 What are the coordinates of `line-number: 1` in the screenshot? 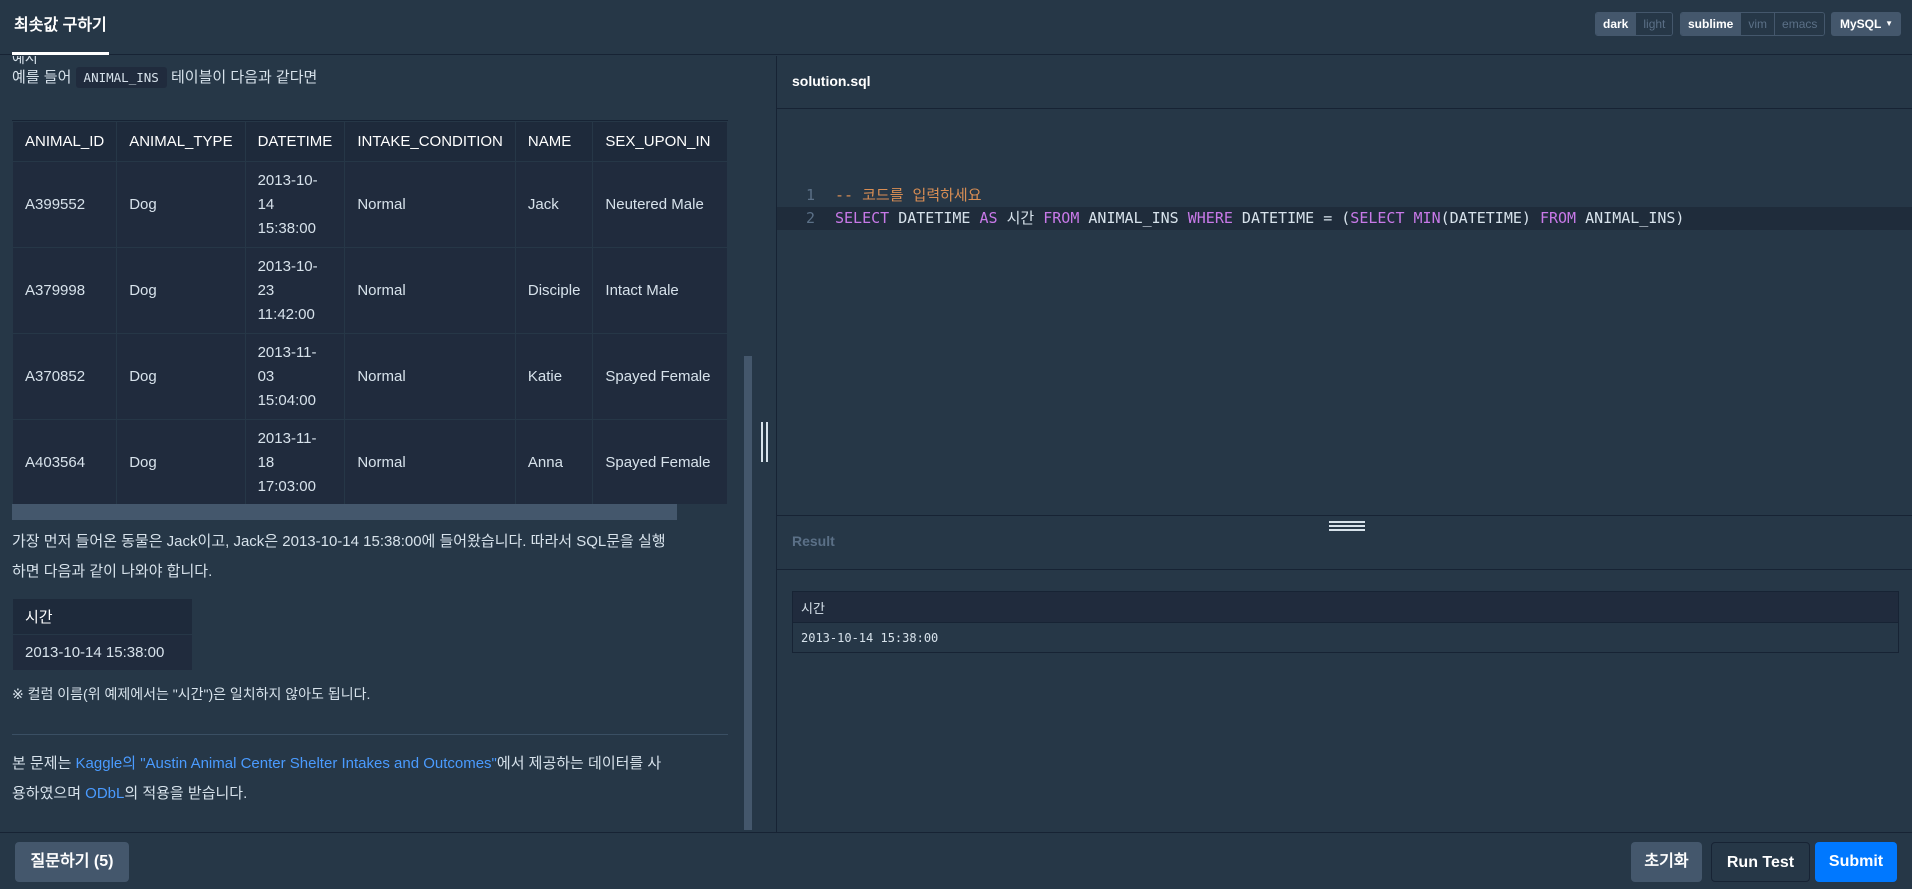 It's located at (810, 195).